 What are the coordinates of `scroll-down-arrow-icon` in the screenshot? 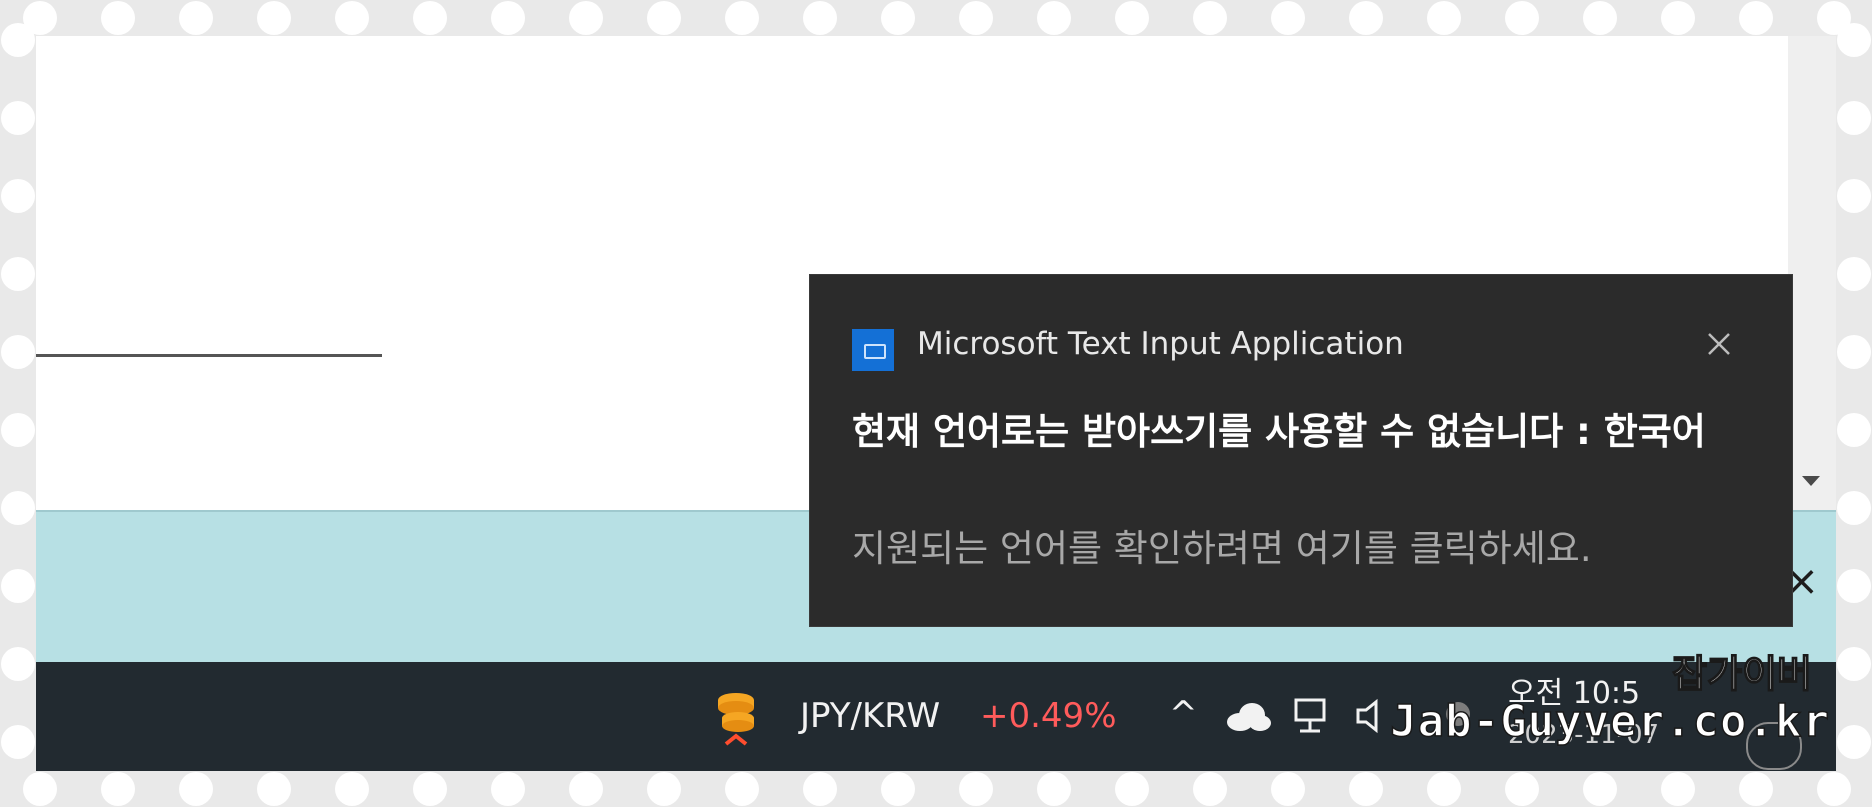 It's located at (1811, 481).